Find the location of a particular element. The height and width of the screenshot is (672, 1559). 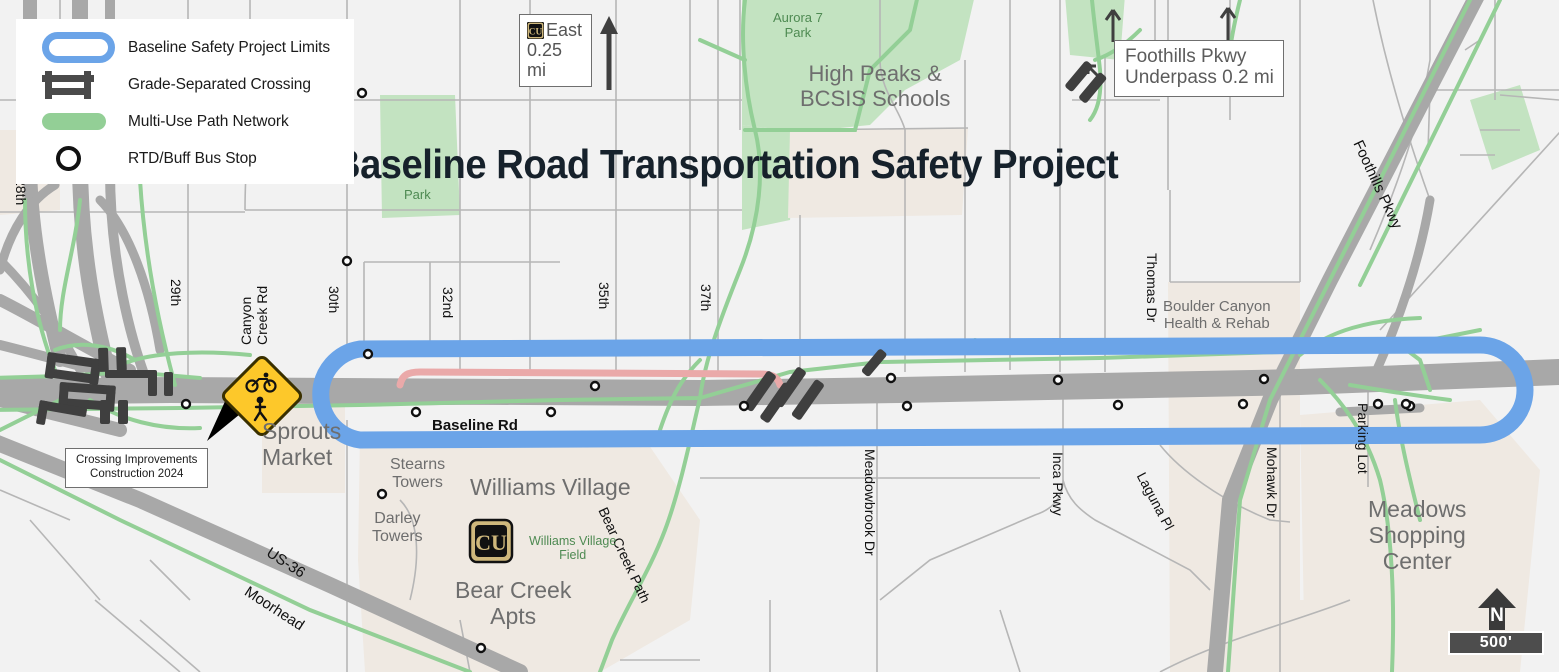

legend-item-grade-crossing: Grade-Separated Crossing is located at coordinates (185, 84).